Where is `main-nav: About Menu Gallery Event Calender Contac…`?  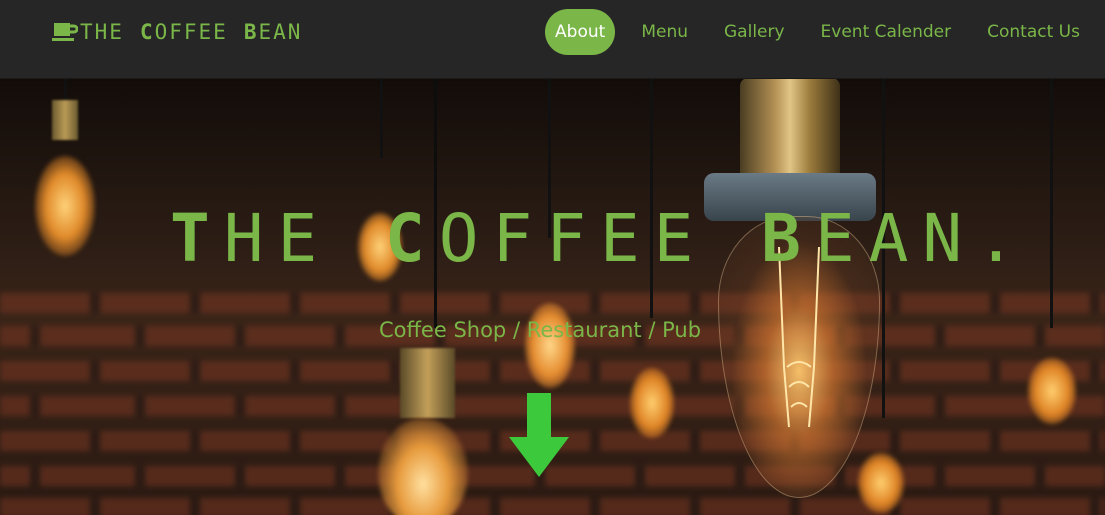 main-nav: About Menu Gallery Event Calender Contac… is located at coordinates (809, 32).